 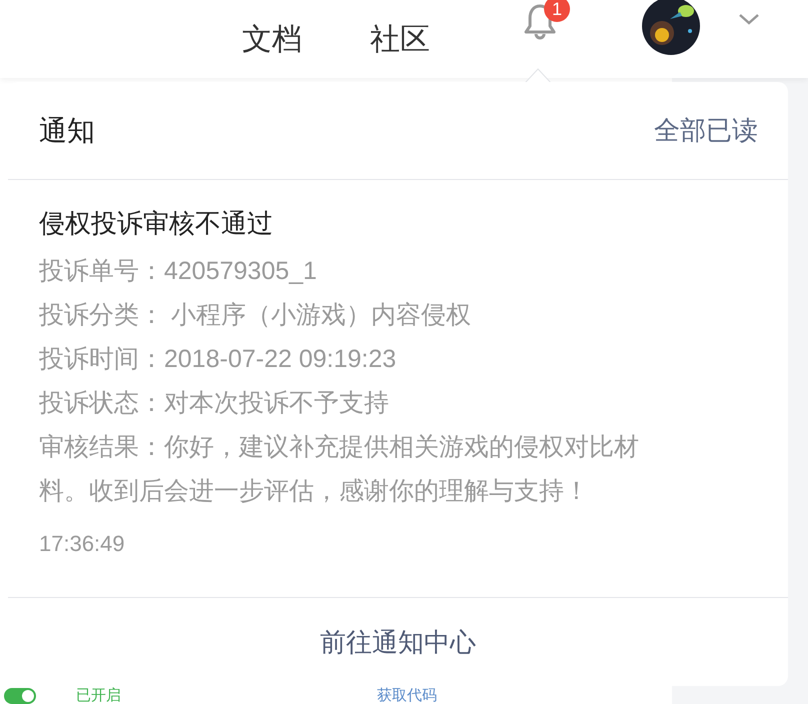 What do you see at coordinates (749, 19) in the screenshot?
I see `chevron-down-icon` at bounding box center [749, 19].